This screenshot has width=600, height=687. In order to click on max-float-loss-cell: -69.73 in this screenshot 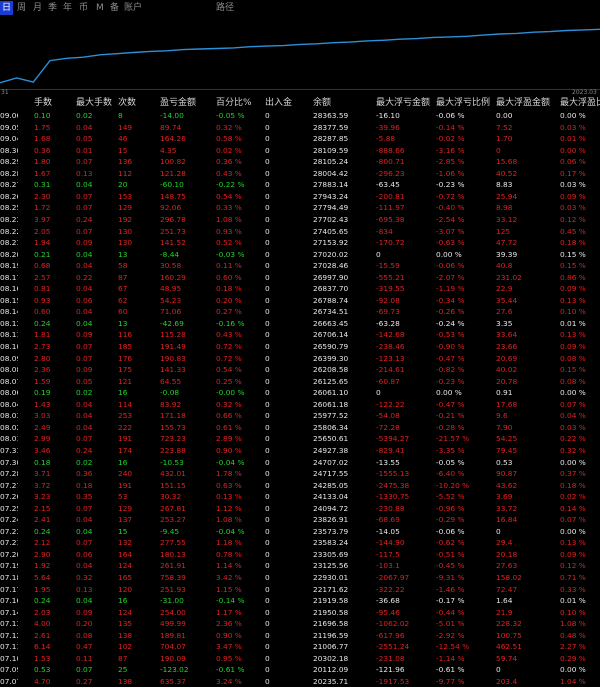, I will do `click(388, 312)`.